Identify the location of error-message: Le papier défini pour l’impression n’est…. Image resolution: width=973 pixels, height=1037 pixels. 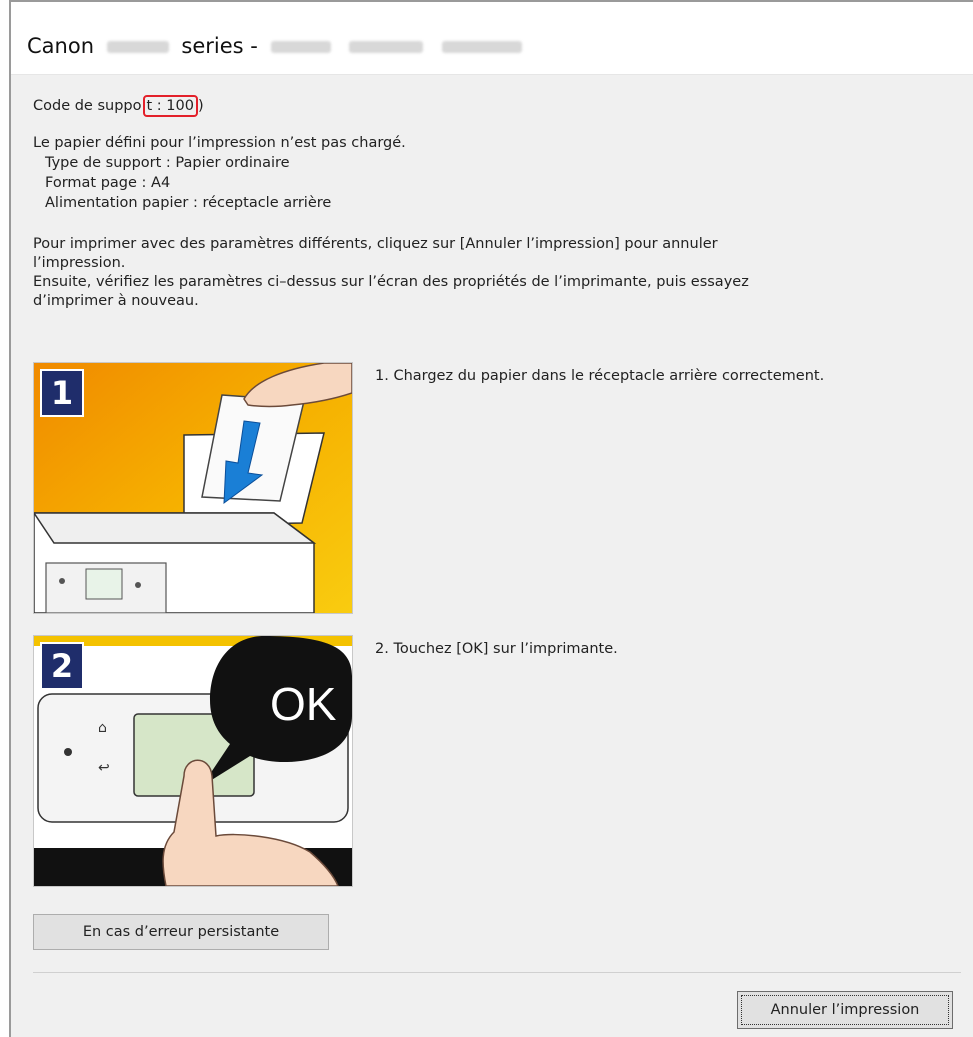
(219, 173).